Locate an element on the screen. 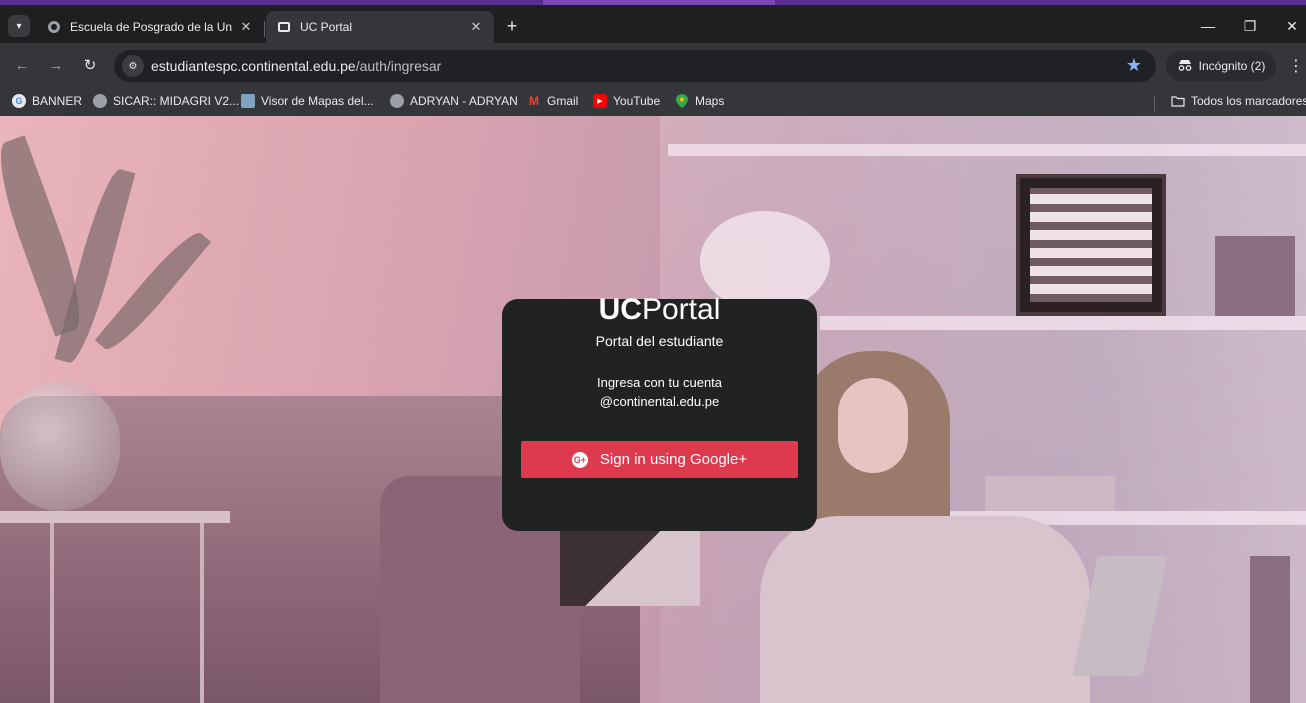  bookmark-banner: G BANNER is located at coordinates (47, 101).